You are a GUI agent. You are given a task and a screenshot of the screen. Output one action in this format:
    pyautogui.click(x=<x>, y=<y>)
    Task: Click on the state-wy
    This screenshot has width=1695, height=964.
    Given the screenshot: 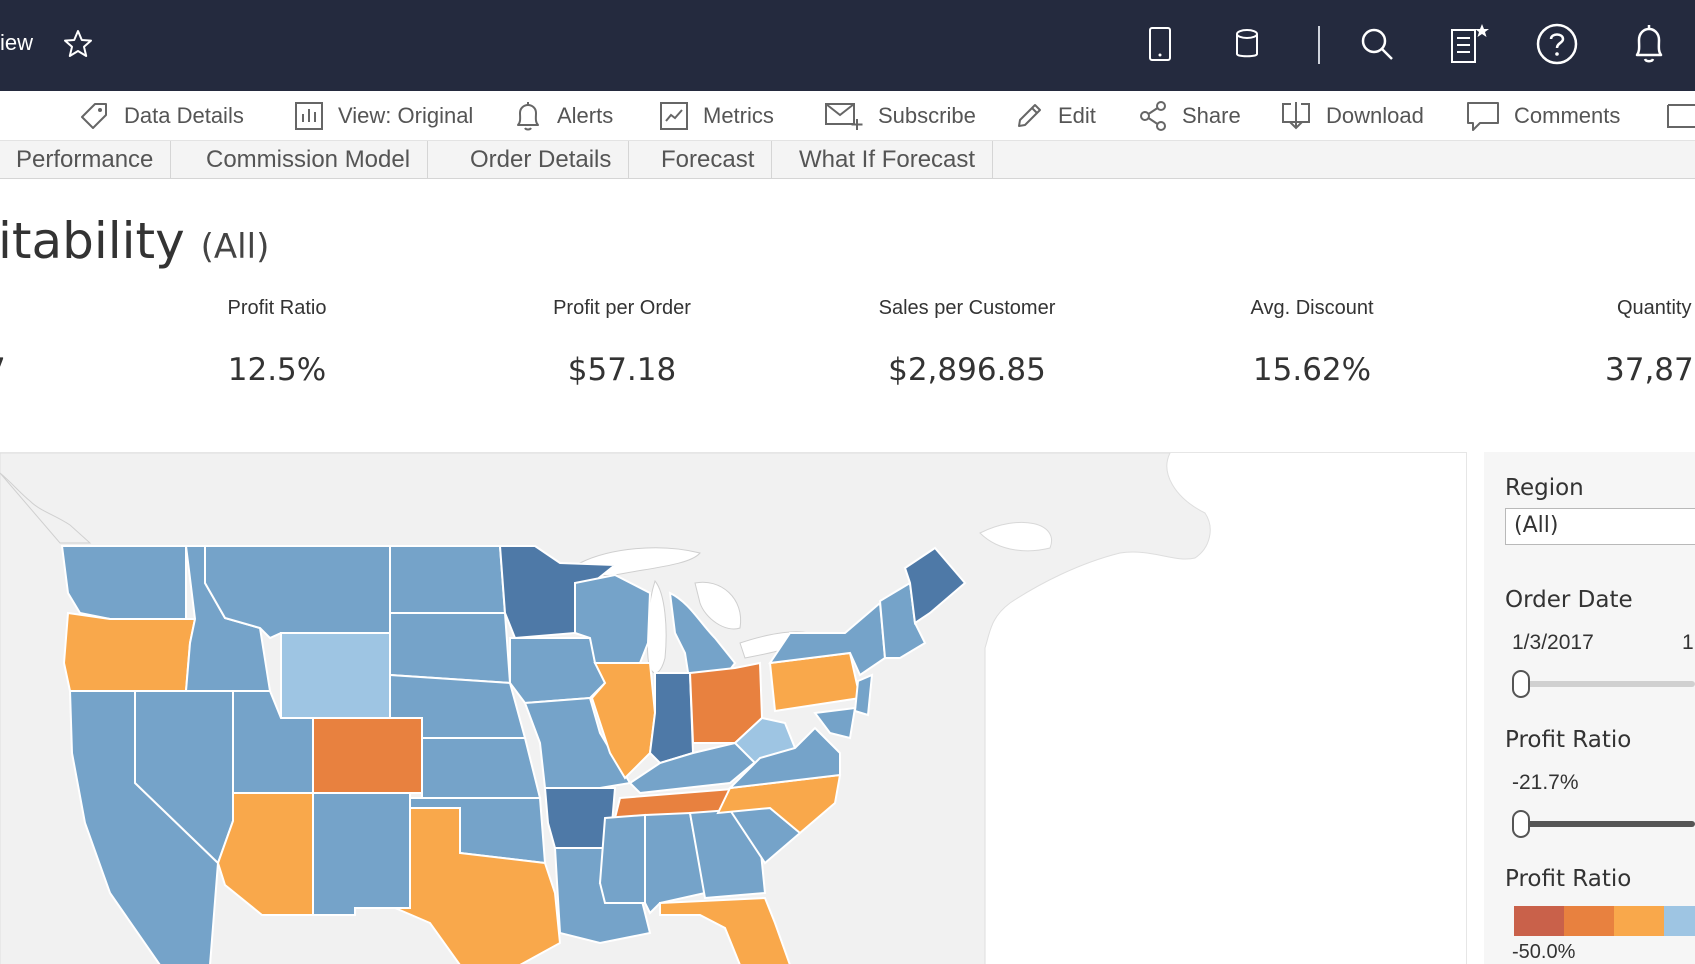 What is the action you would take?
    pyautogui.click(x=335, y=675)
    